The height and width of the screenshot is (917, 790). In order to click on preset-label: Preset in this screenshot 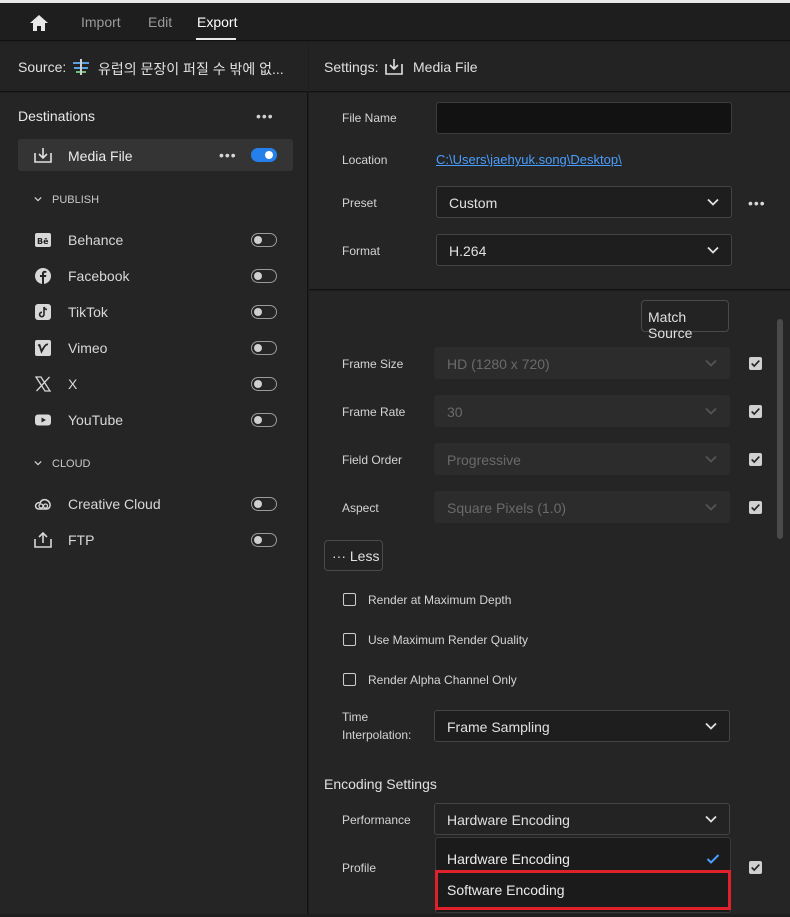, I will do `click(359, 203)`.